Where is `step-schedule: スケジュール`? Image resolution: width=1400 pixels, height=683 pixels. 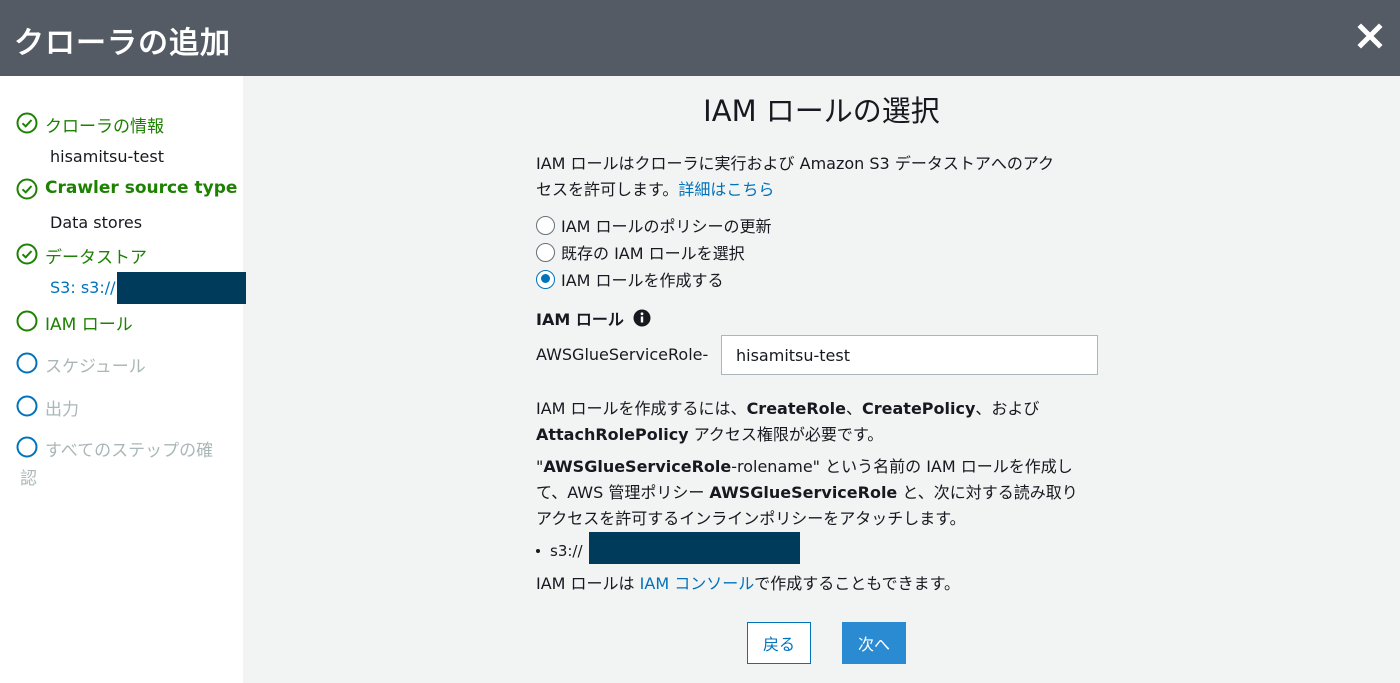
step-schedule: スケジュール is located at coordinates (81, 364).